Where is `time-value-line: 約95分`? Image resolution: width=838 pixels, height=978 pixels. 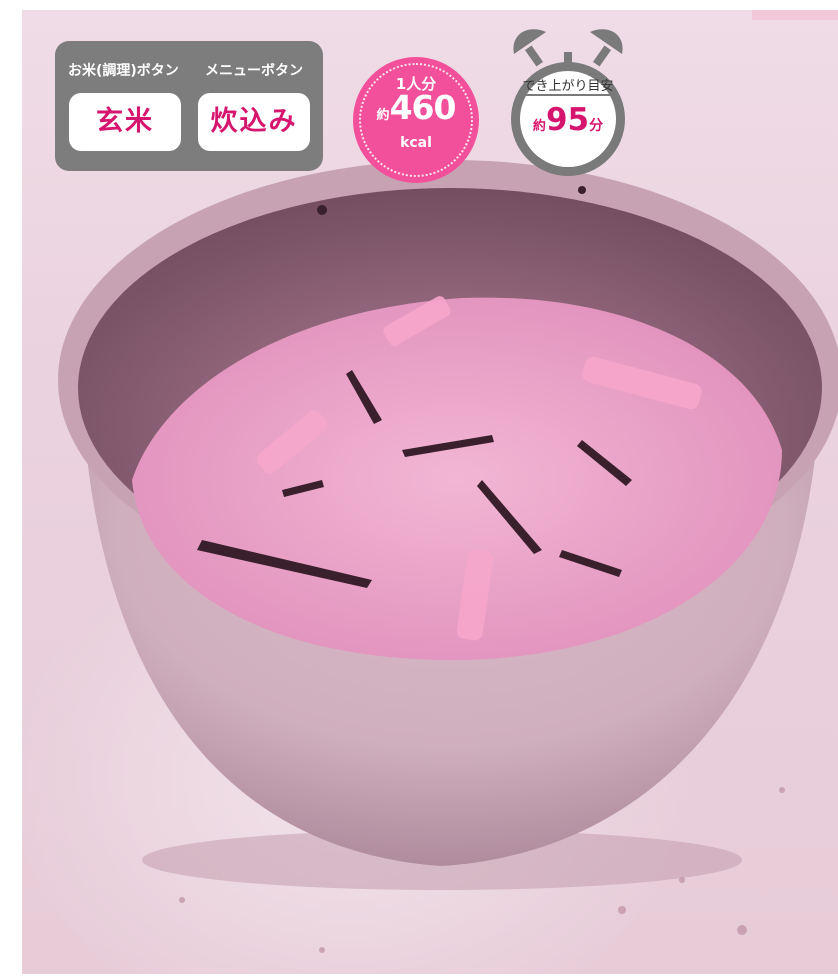 time-value-line: 約95分 is located at coordinates (568, 120).